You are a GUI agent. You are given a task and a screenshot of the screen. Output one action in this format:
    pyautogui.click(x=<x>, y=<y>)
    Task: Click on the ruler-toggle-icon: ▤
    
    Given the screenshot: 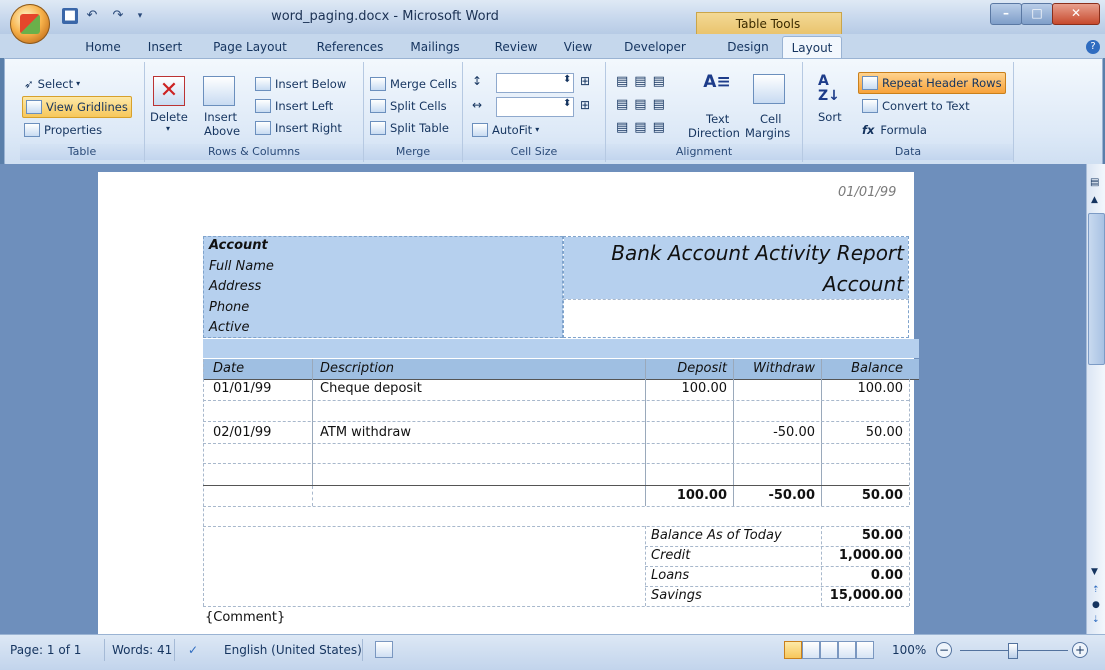 What is the action you would take?
    pyautogui.click(x=1094, y=182)
    